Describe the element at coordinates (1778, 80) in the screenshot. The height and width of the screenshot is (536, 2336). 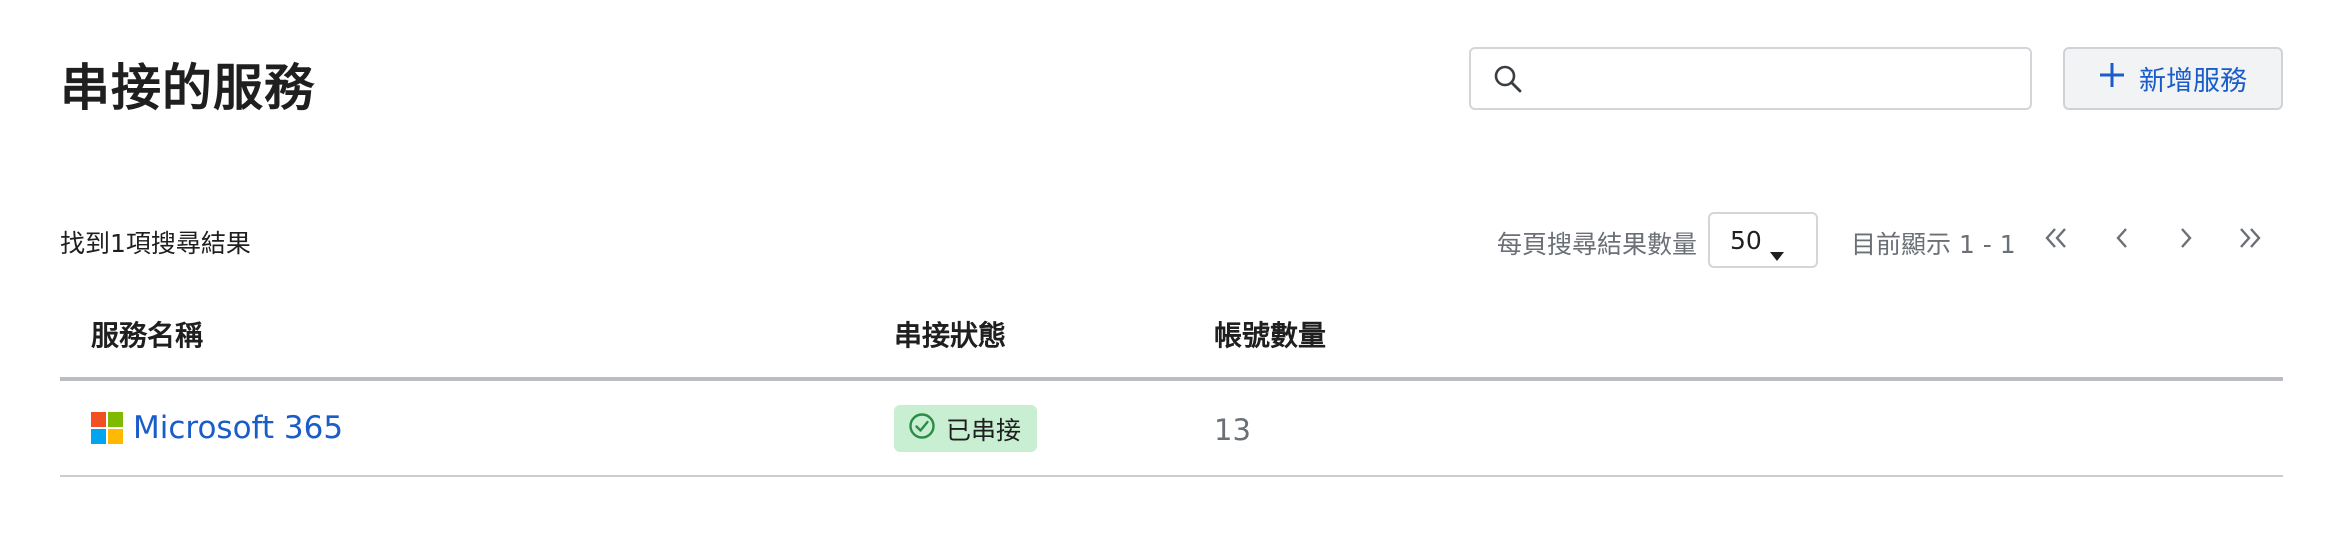
I see `search-input` at that location.